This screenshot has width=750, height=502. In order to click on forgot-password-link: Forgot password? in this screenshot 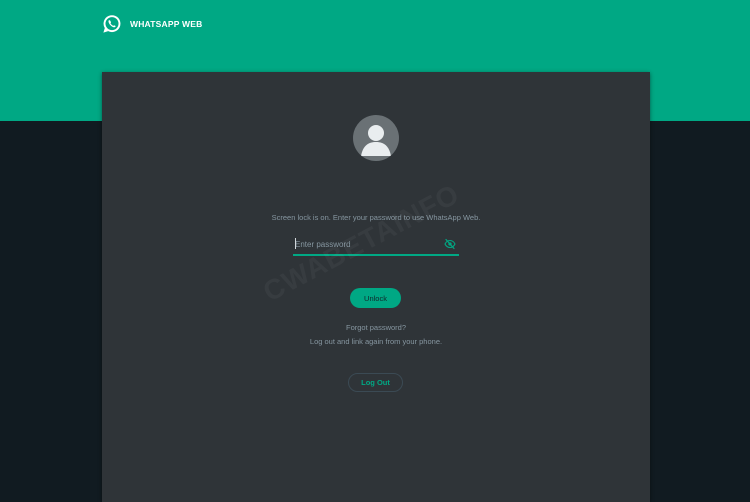, I will do `click(376, 327)`.